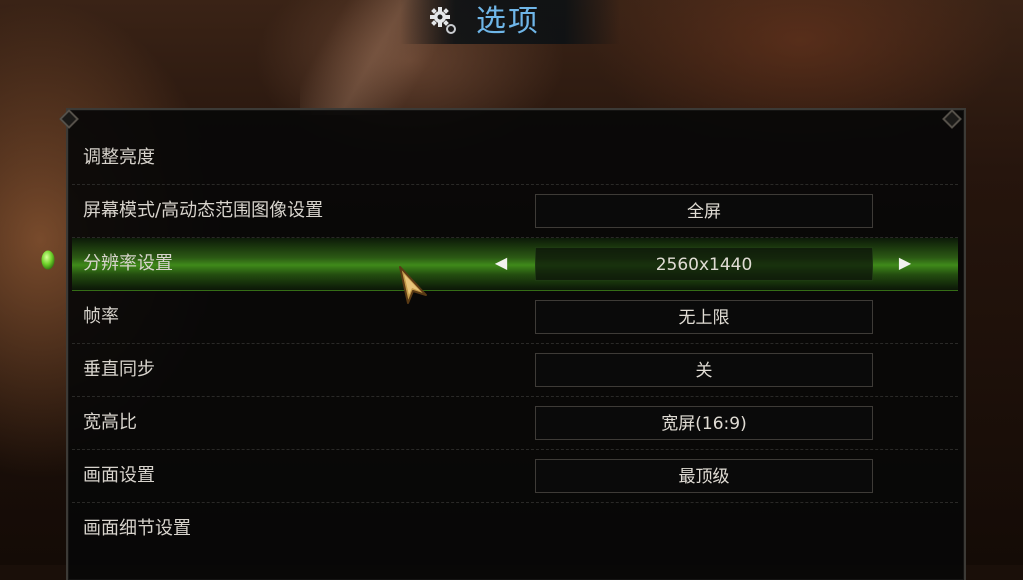  I want to click on option-row-graphics-detail: 画面细节设置, so click(515, 529).